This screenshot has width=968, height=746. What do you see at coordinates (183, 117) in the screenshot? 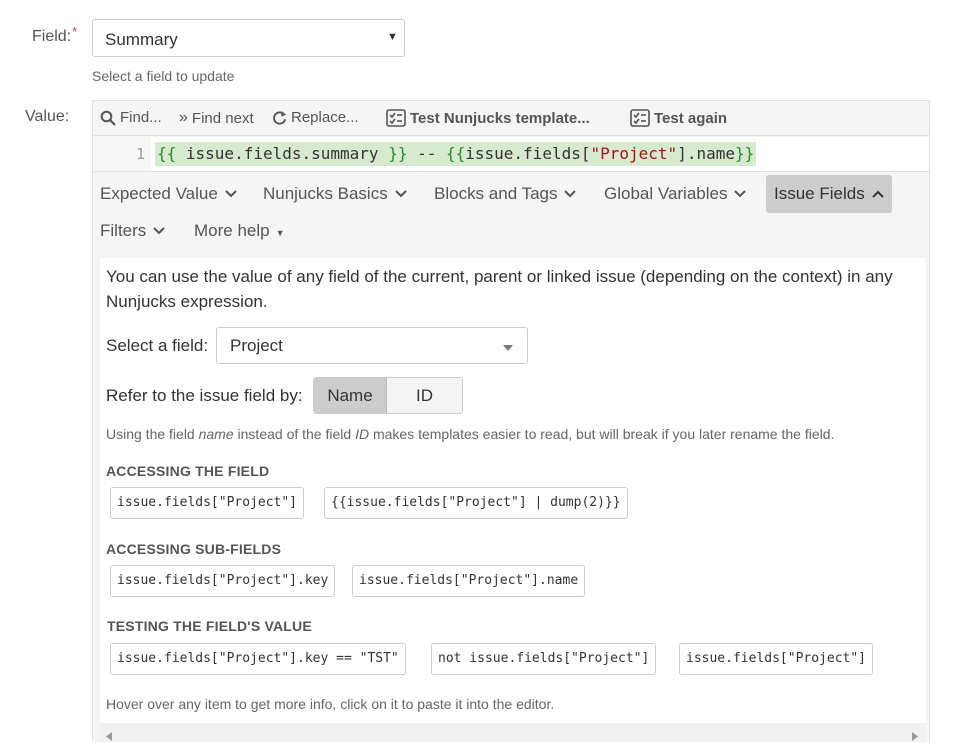
I see `double-chevron-right-icon: »` at bounding box center [183, 117].